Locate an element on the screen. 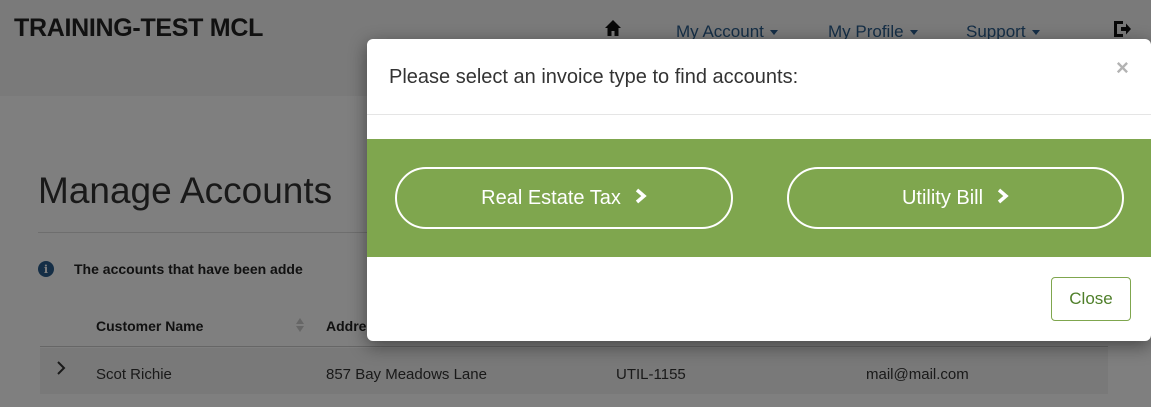 The height and width of the screenshot is (407, 1151). close-icon: × is located at coordinates (1122, 68).